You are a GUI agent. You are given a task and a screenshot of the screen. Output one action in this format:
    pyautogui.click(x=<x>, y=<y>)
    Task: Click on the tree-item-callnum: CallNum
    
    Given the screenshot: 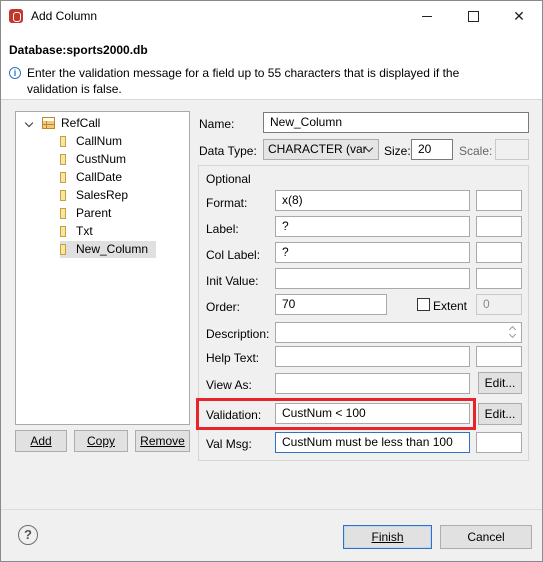 What is the action you would take?
    pyautogui.click(x=110, y=141)
    